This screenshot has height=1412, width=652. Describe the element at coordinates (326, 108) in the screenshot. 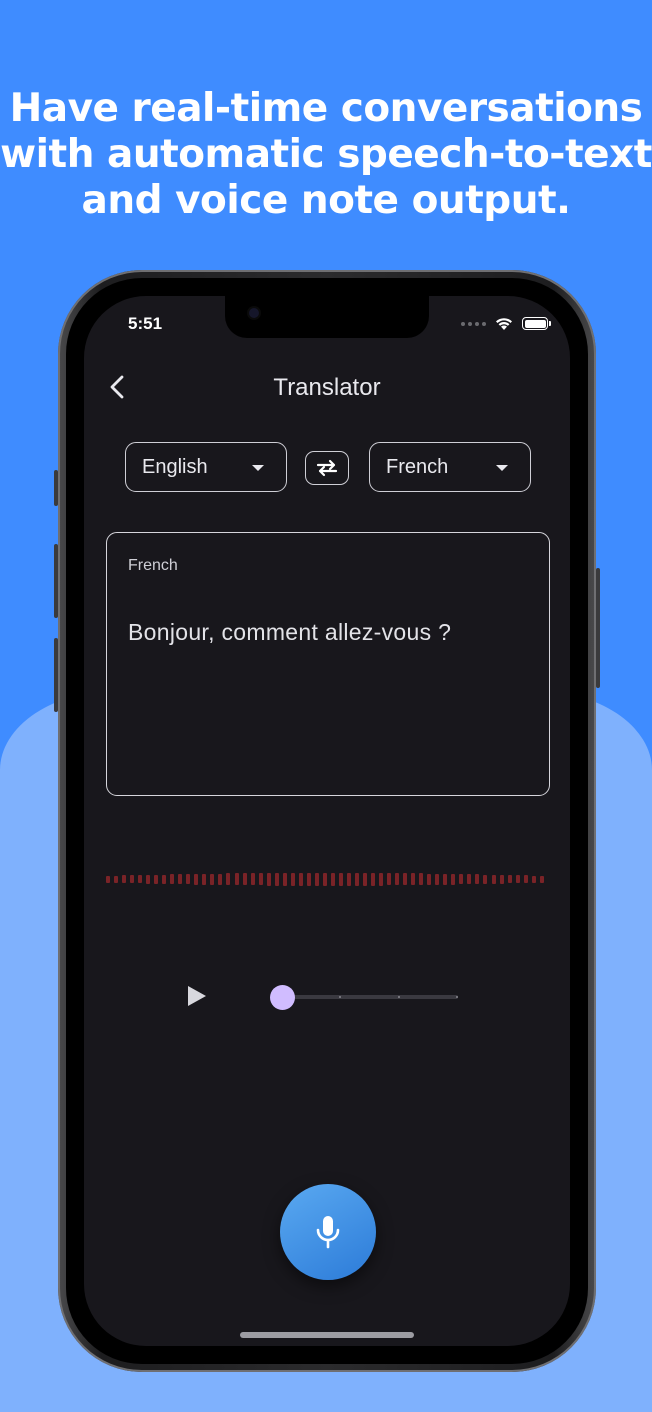

I see `headline-line-1: Have real-time conversations` at that location.